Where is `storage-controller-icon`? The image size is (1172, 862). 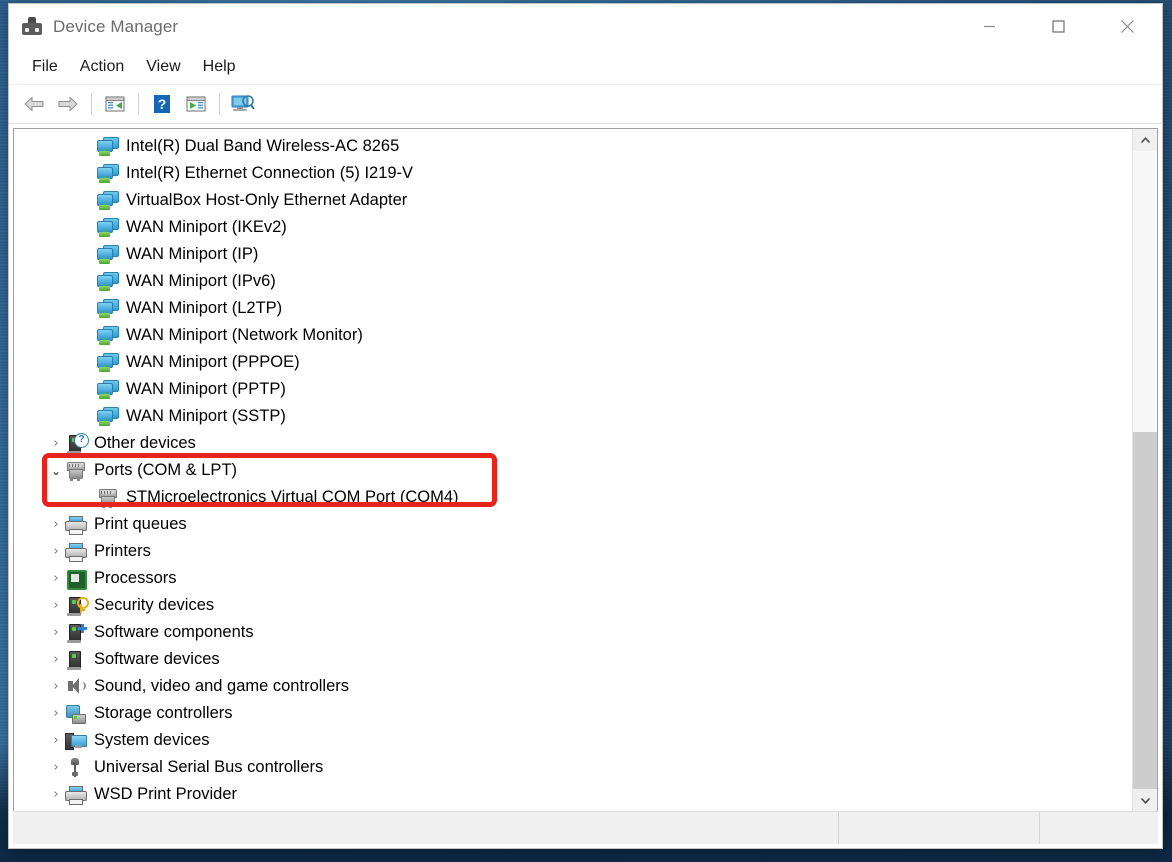
storage-controller-icon is located at coordinates (75, 714).